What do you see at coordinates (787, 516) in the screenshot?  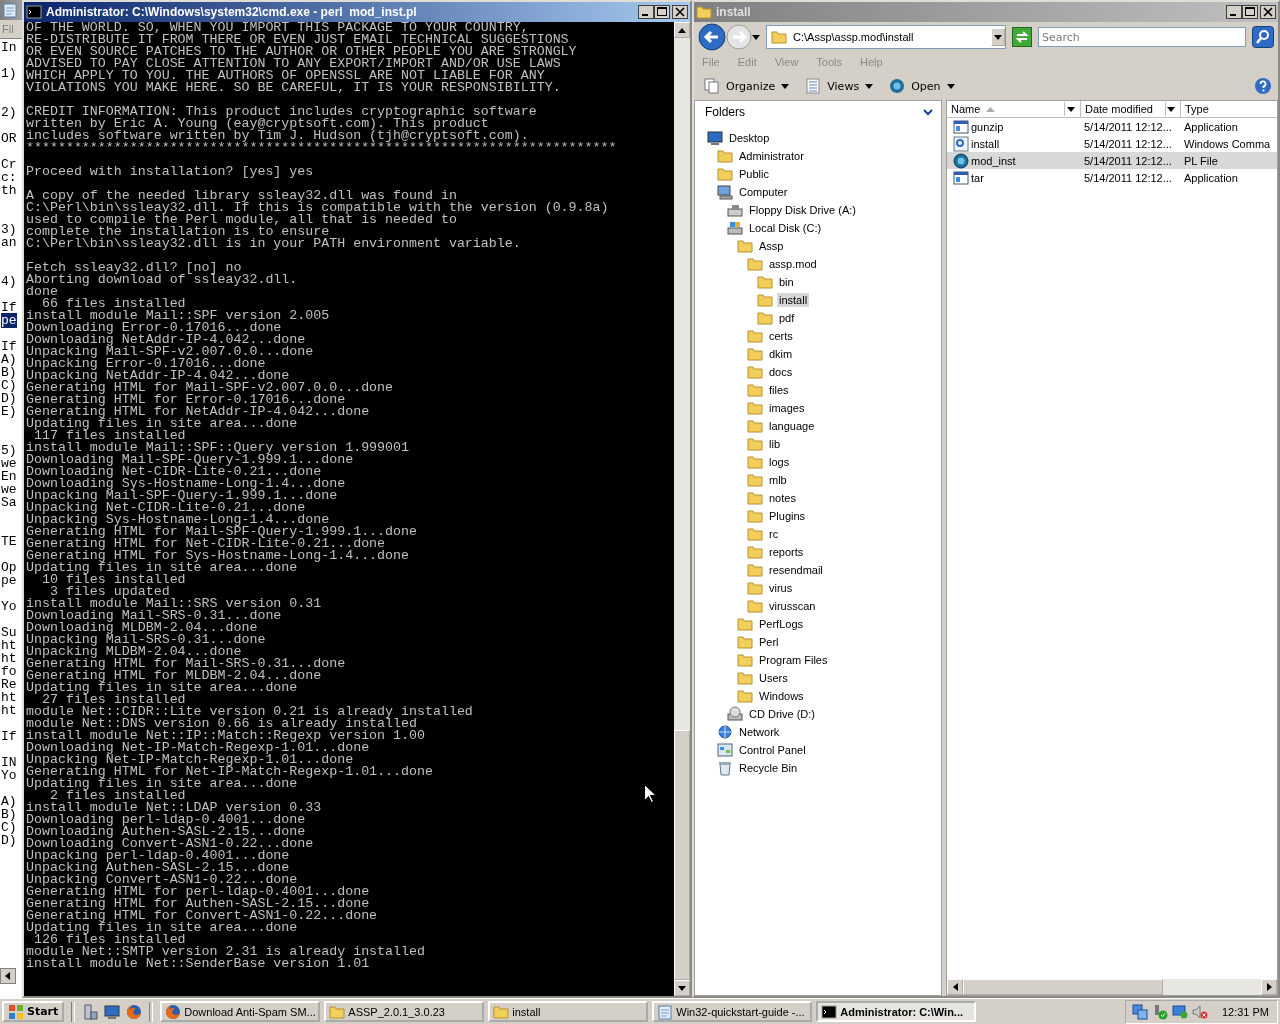 I see `folder-tree-item: Plugins` at bounding box center [787, 516].